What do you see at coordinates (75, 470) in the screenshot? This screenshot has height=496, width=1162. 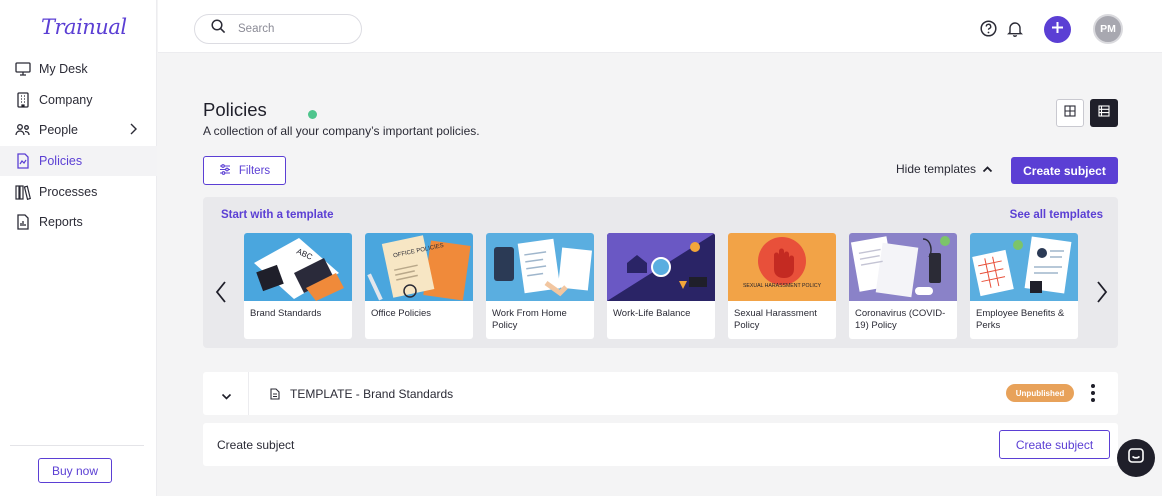 I see `buy-now-button: Buy now` at bounding box center [75, 470].